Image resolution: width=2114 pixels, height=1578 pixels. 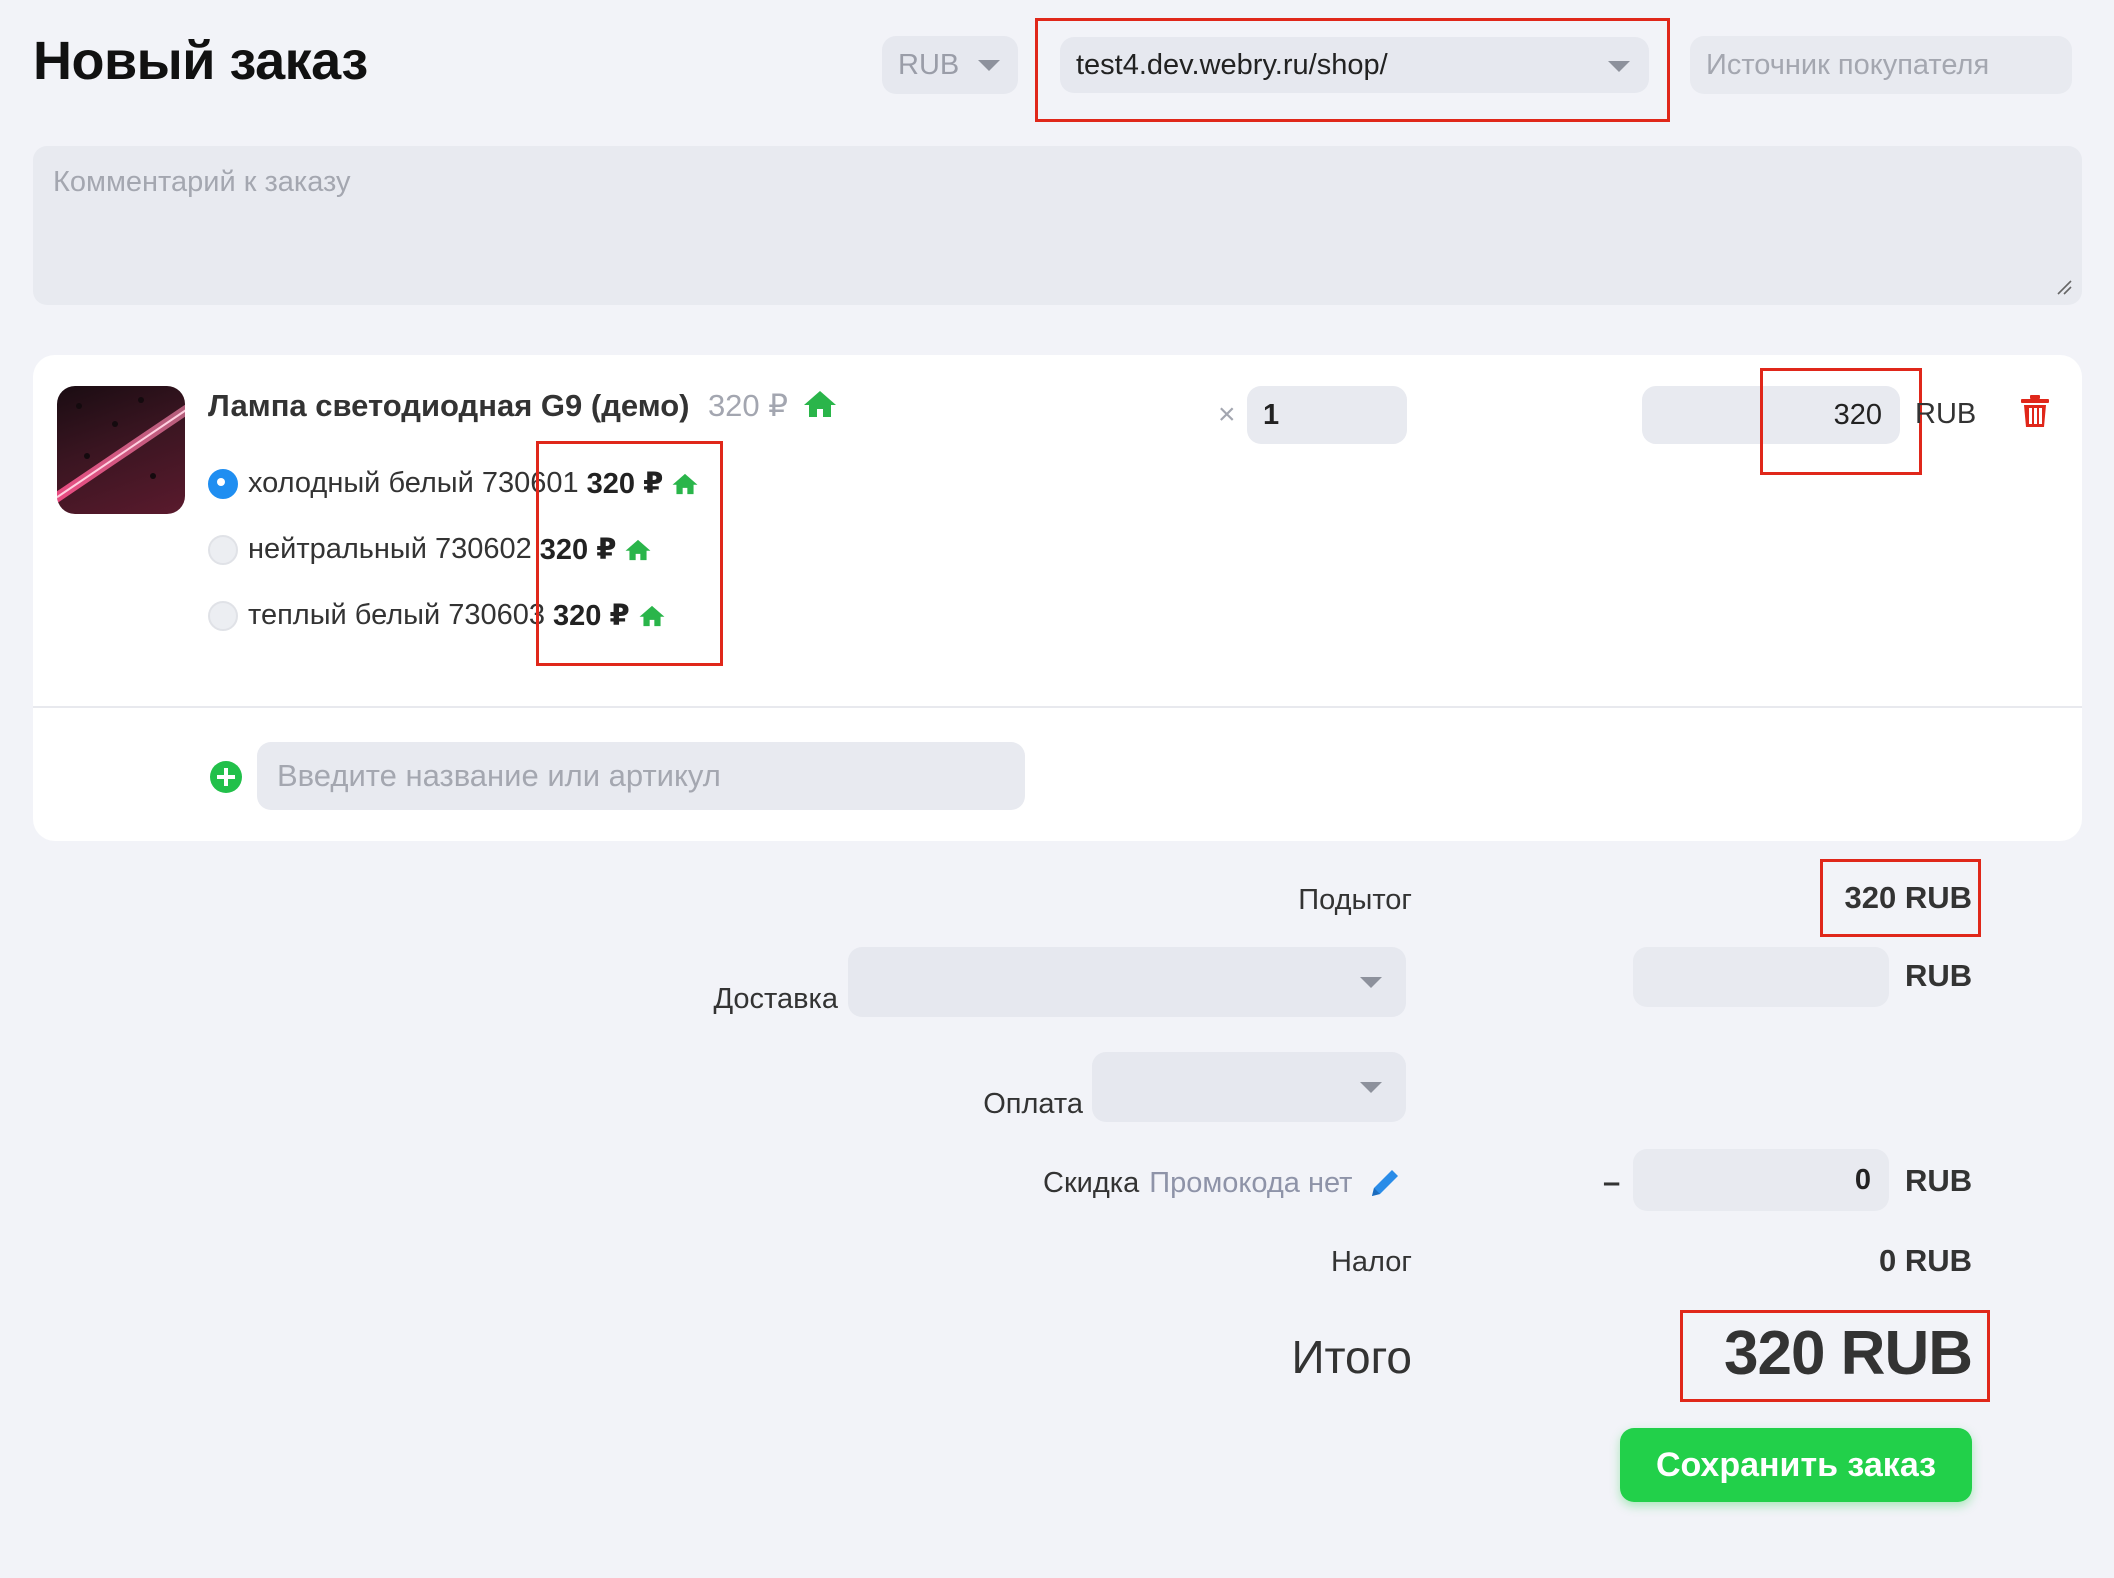 What do you see at coordinates (226, 777) in the screenshot?
I see `add-circle-icon` at bounding box center [226, 777].